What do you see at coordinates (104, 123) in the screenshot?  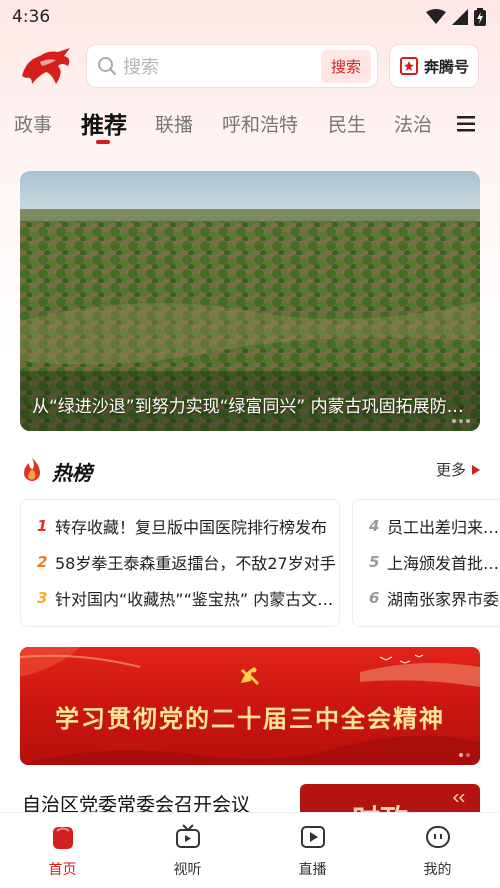 I see `tab-tuijian: 推荐` at bounding box center [104, 123].